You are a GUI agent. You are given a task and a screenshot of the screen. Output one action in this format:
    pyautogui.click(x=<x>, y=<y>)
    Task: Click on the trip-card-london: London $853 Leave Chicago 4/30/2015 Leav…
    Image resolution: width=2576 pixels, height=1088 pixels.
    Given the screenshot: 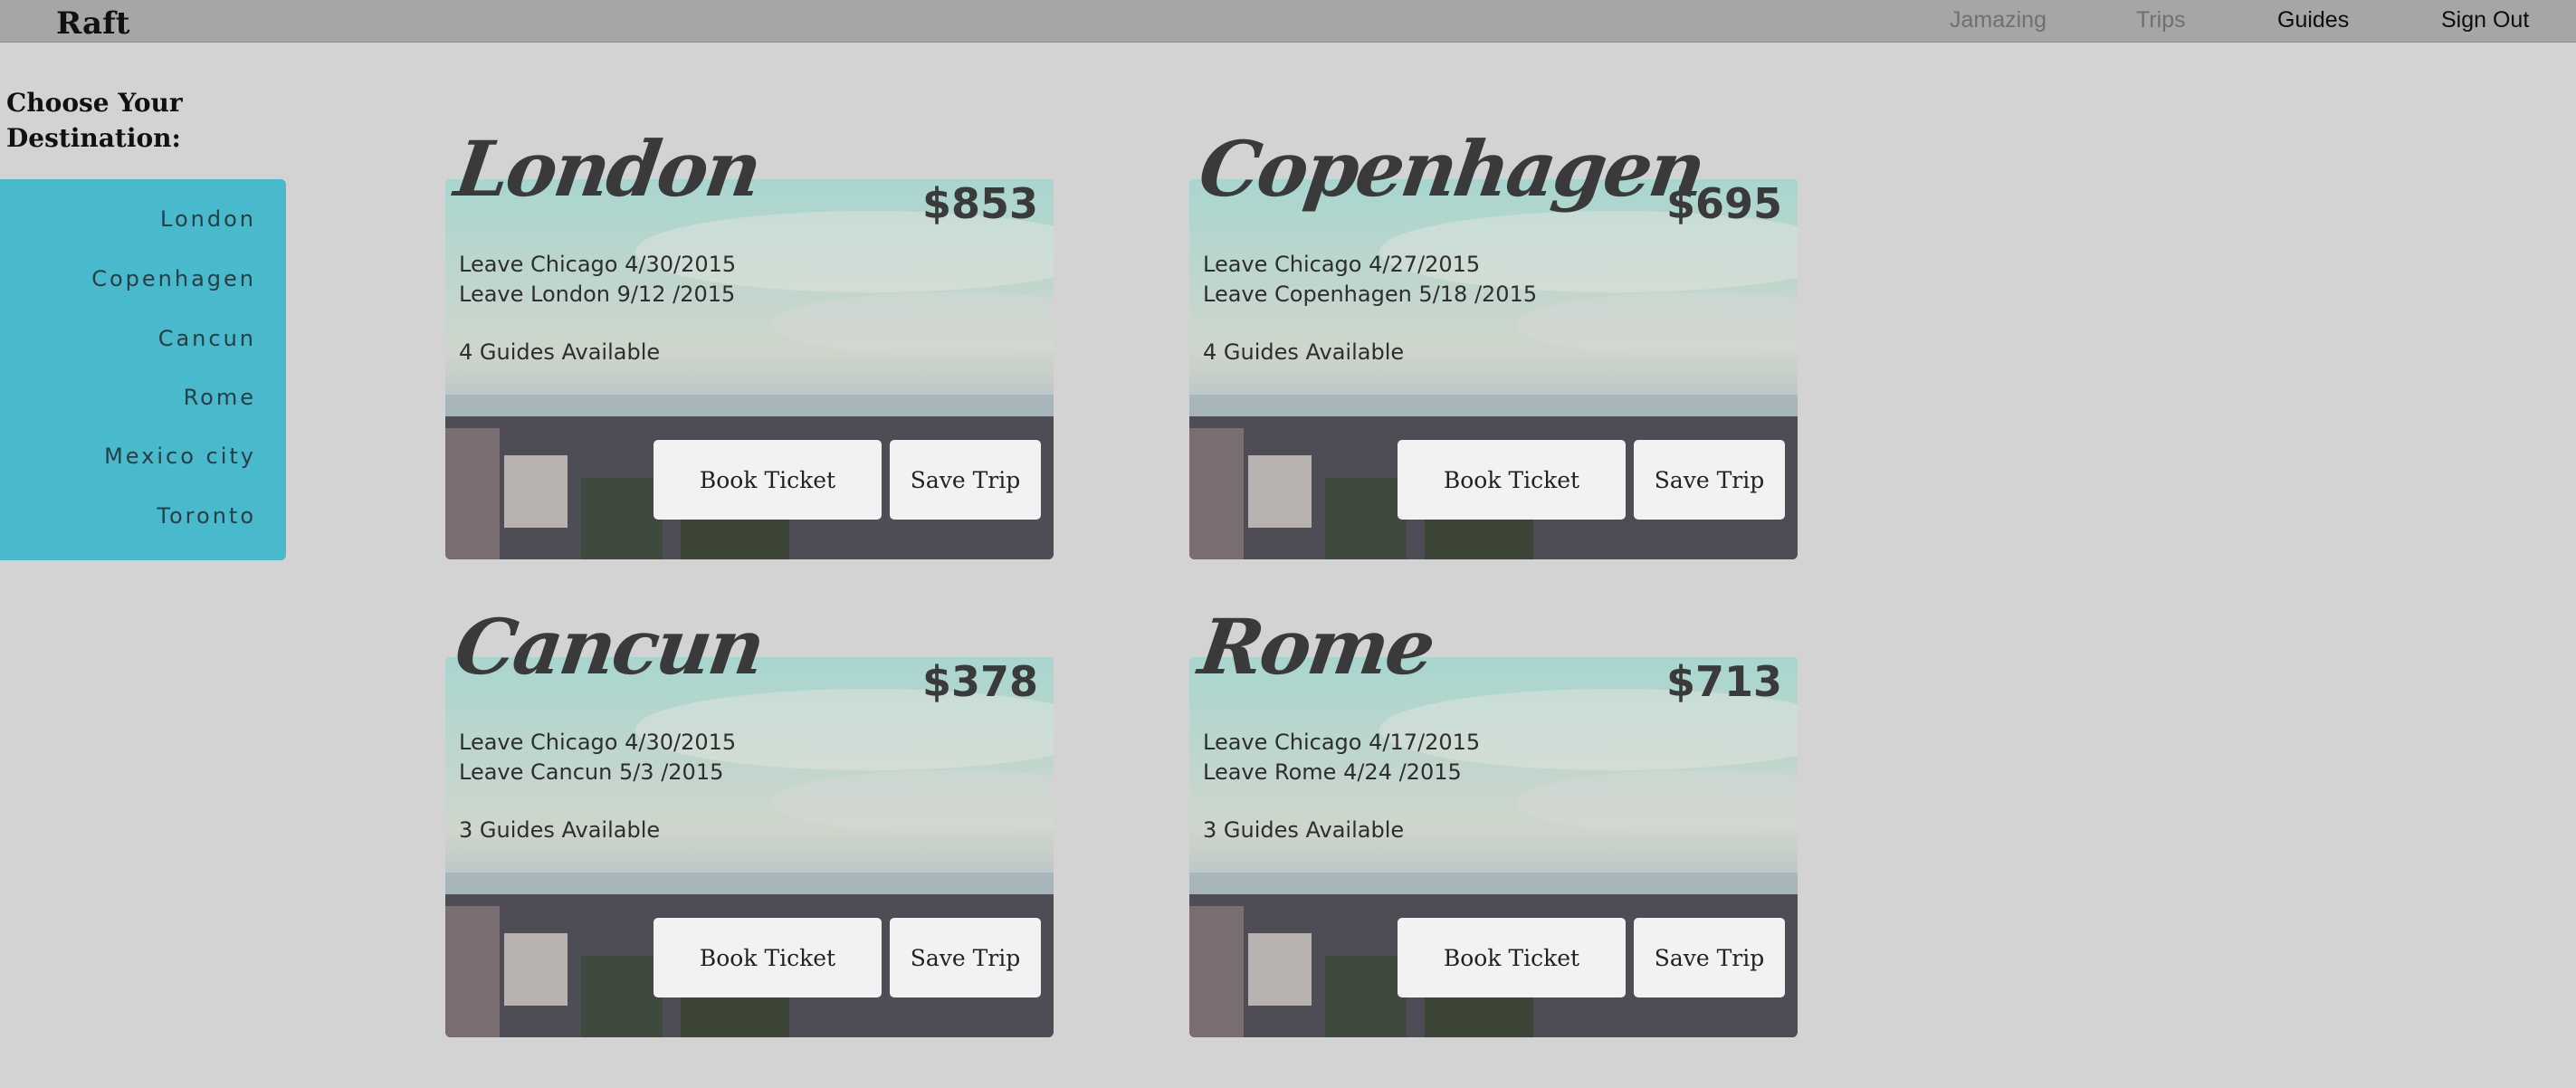 What is the action you would take?
    pyautogui.click(x=750, y=385)
    